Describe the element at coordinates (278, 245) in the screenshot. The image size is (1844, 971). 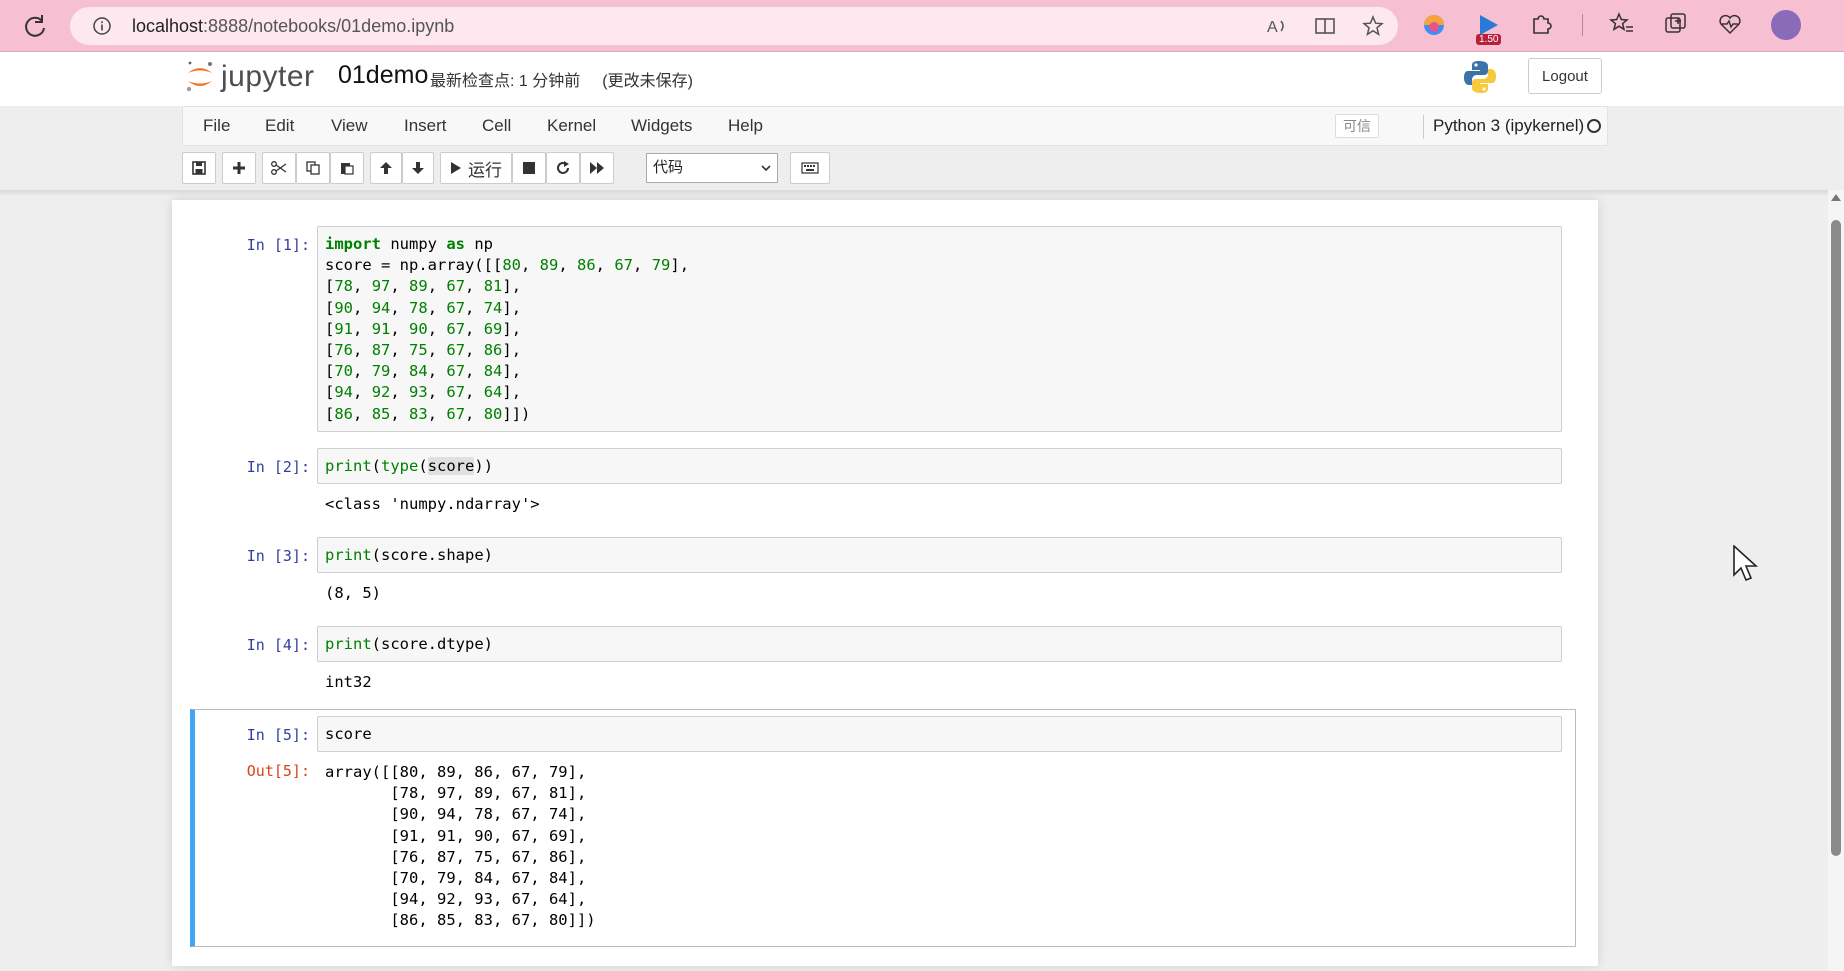
I see `in-prompt: In [1]:` at that location.